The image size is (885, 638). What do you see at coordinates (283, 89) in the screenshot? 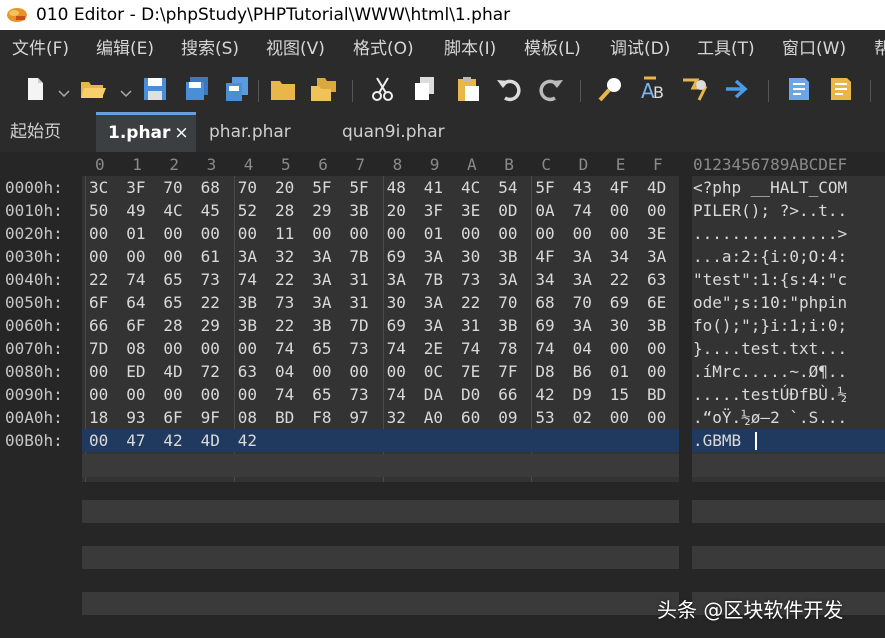
I see `folder-icon` at bounding box center [283, 89].